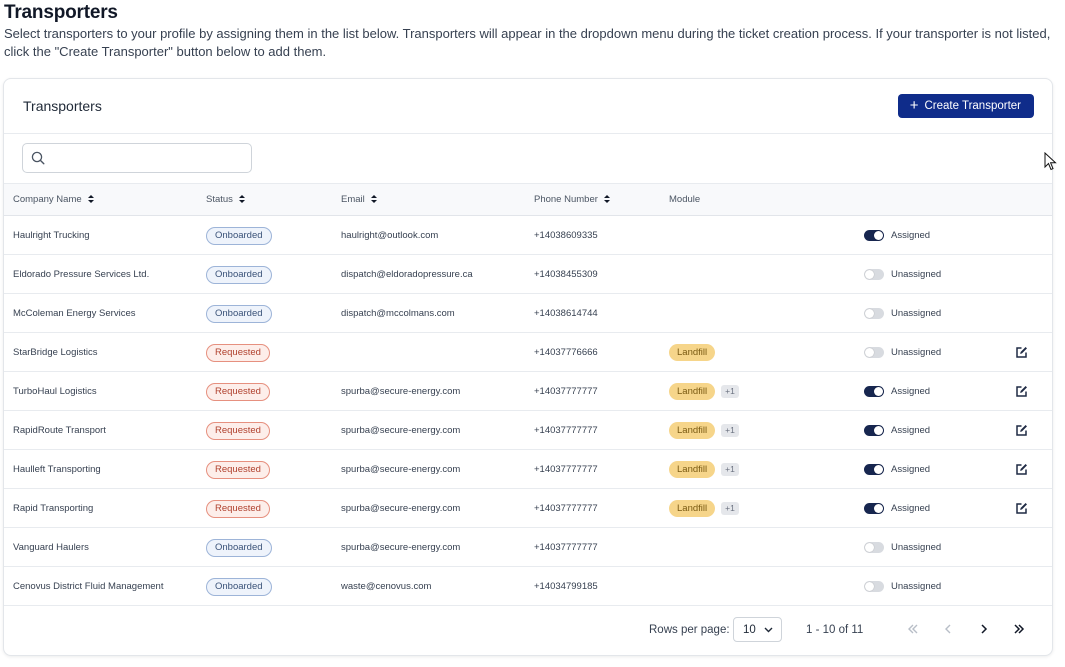  What do you see at coordinates (38, 158) in the screenshot?
I see `search-icon` at bounding box center [38, 158].